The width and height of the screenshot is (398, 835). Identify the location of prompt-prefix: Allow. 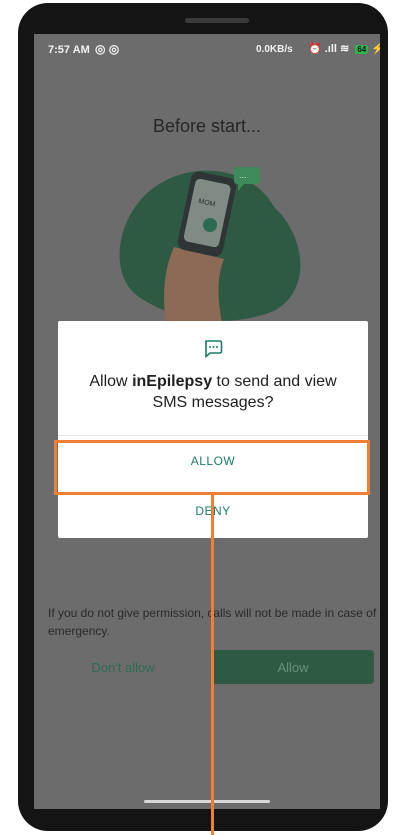
(111, 381).